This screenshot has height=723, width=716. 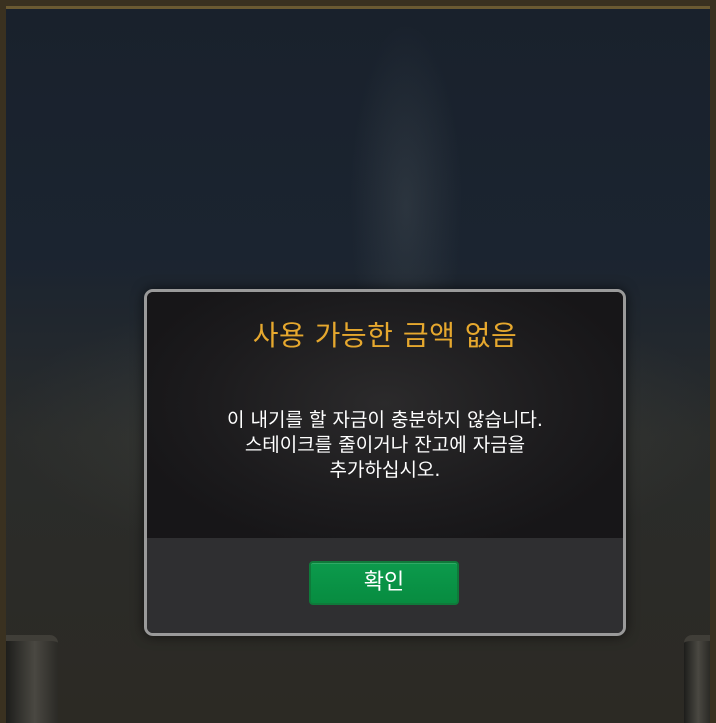 I want to click on right-pillar, so click(x=697, y=679).